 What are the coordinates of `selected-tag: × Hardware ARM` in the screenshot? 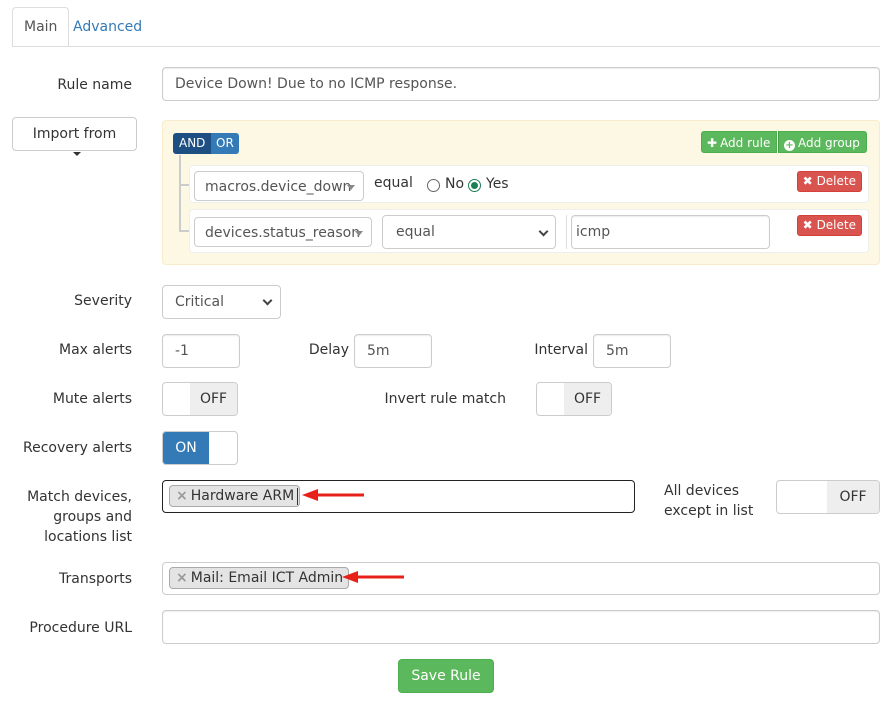 It's located at (235, 496).